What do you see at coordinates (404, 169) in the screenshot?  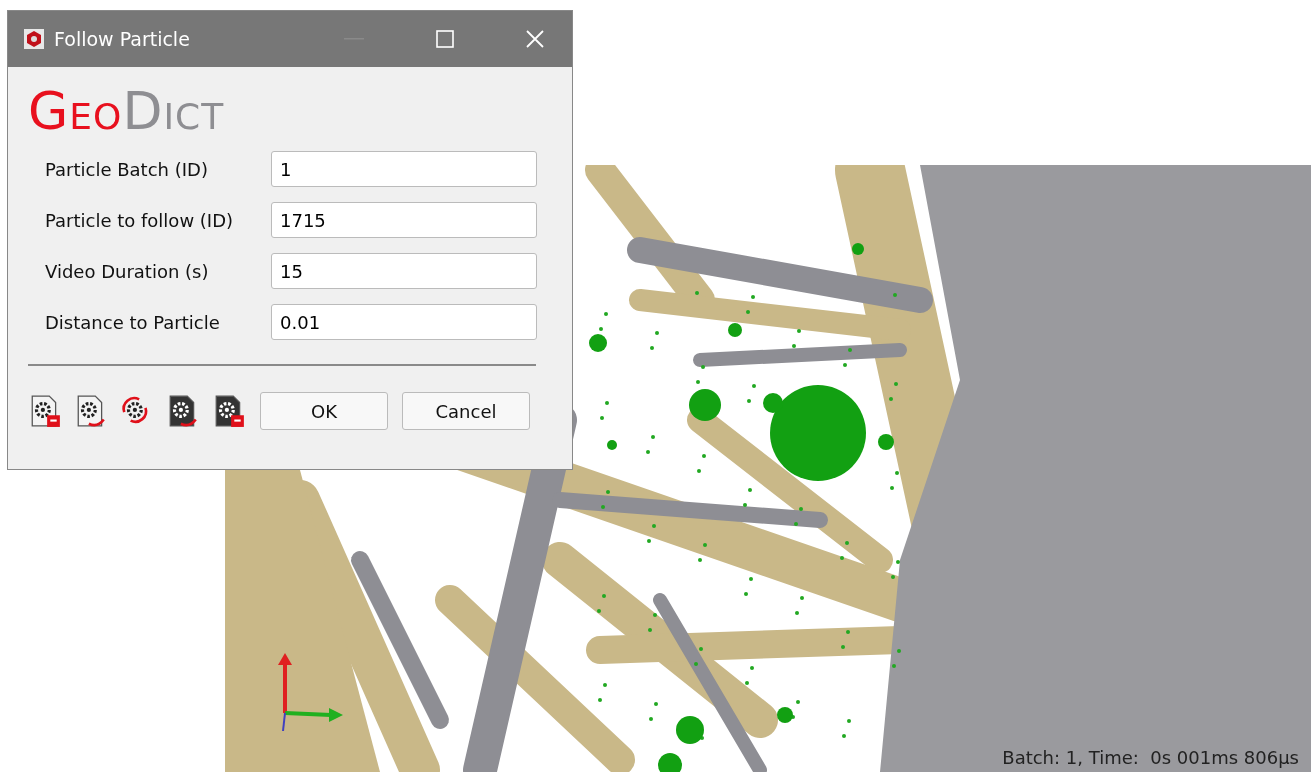 I see `input-field: 1` at bounding box center [404, 169].